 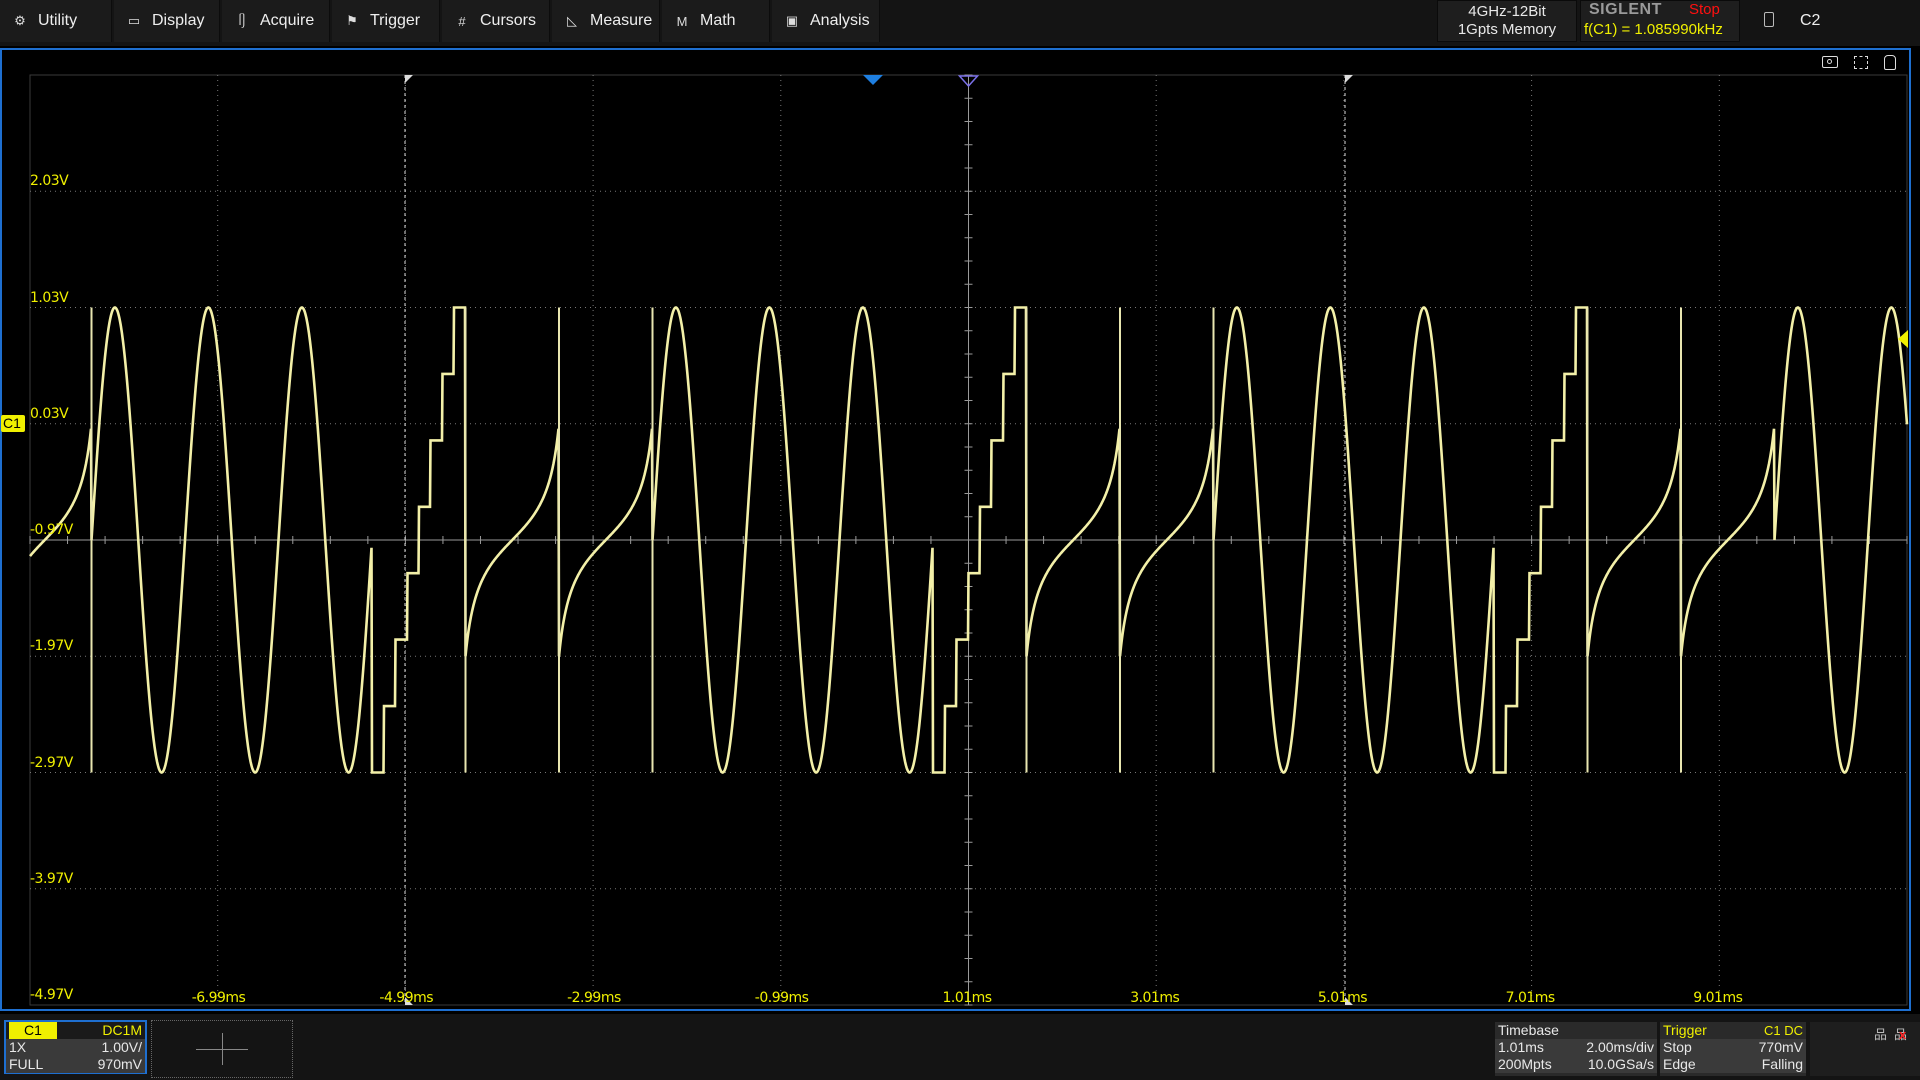 I want to click on channel-coupling: DC1M, so click(x=122, y=1030).